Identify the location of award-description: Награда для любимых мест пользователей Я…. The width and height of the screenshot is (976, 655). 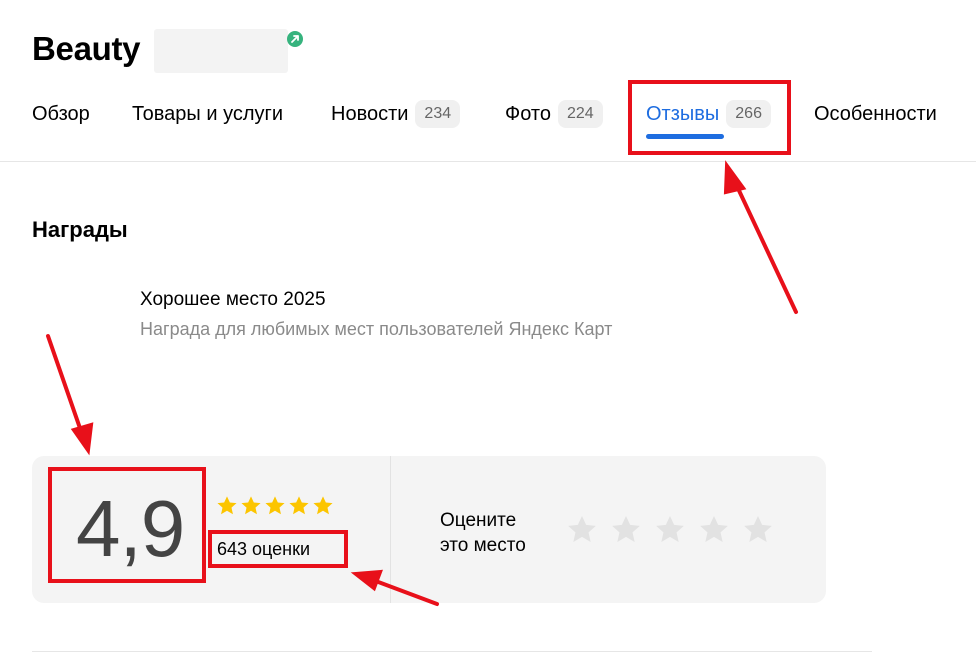
(376, 329).